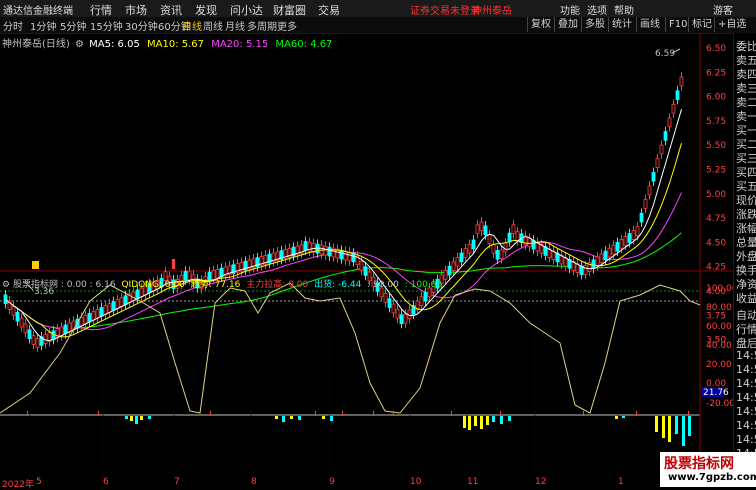 The height and width of the screenshot is (490, 756). Describe the element at coordinates (716, 98) in the screenshot. I see `price-tick-label: 6.00` at that location.